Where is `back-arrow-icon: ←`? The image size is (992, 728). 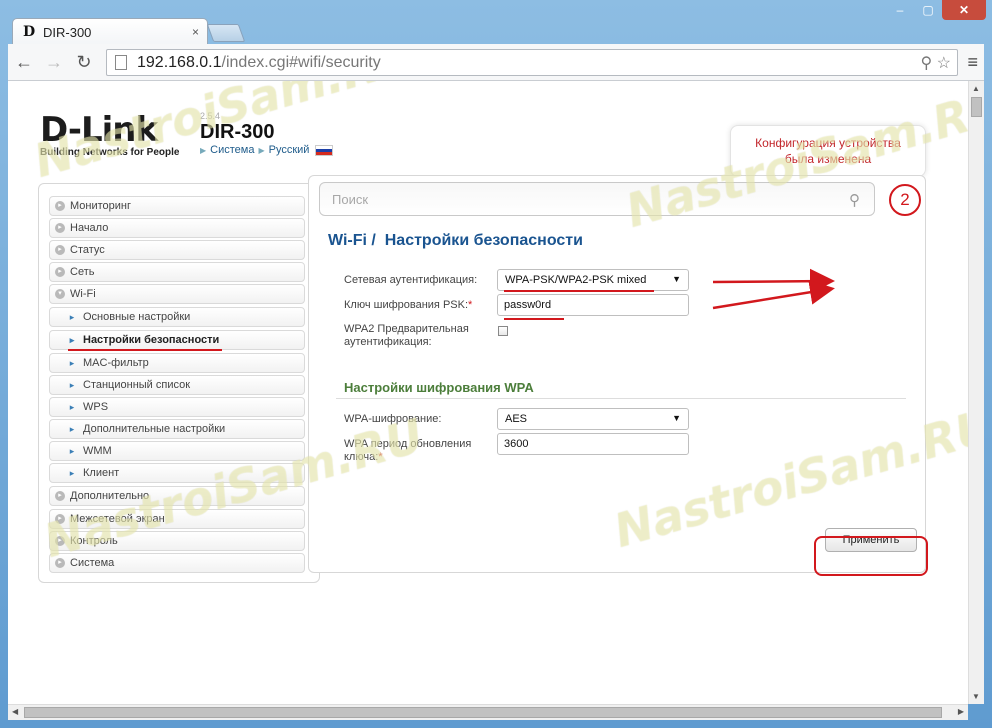
back-arrow-icon: ← is located at coordinates (24, 62).